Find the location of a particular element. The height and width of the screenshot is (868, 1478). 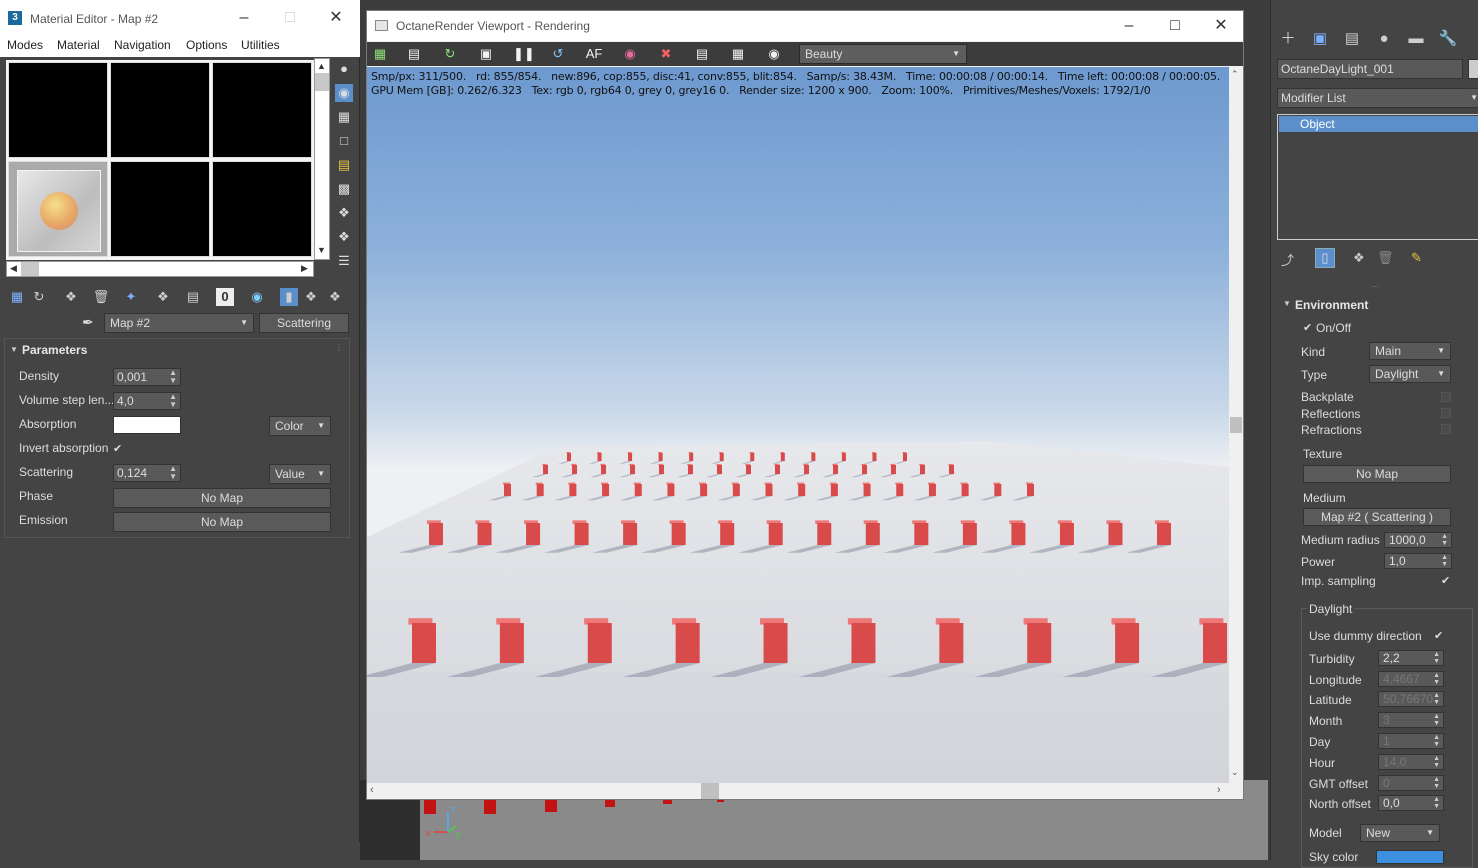

minimize-button: – is located at coordinates (1129, 26).